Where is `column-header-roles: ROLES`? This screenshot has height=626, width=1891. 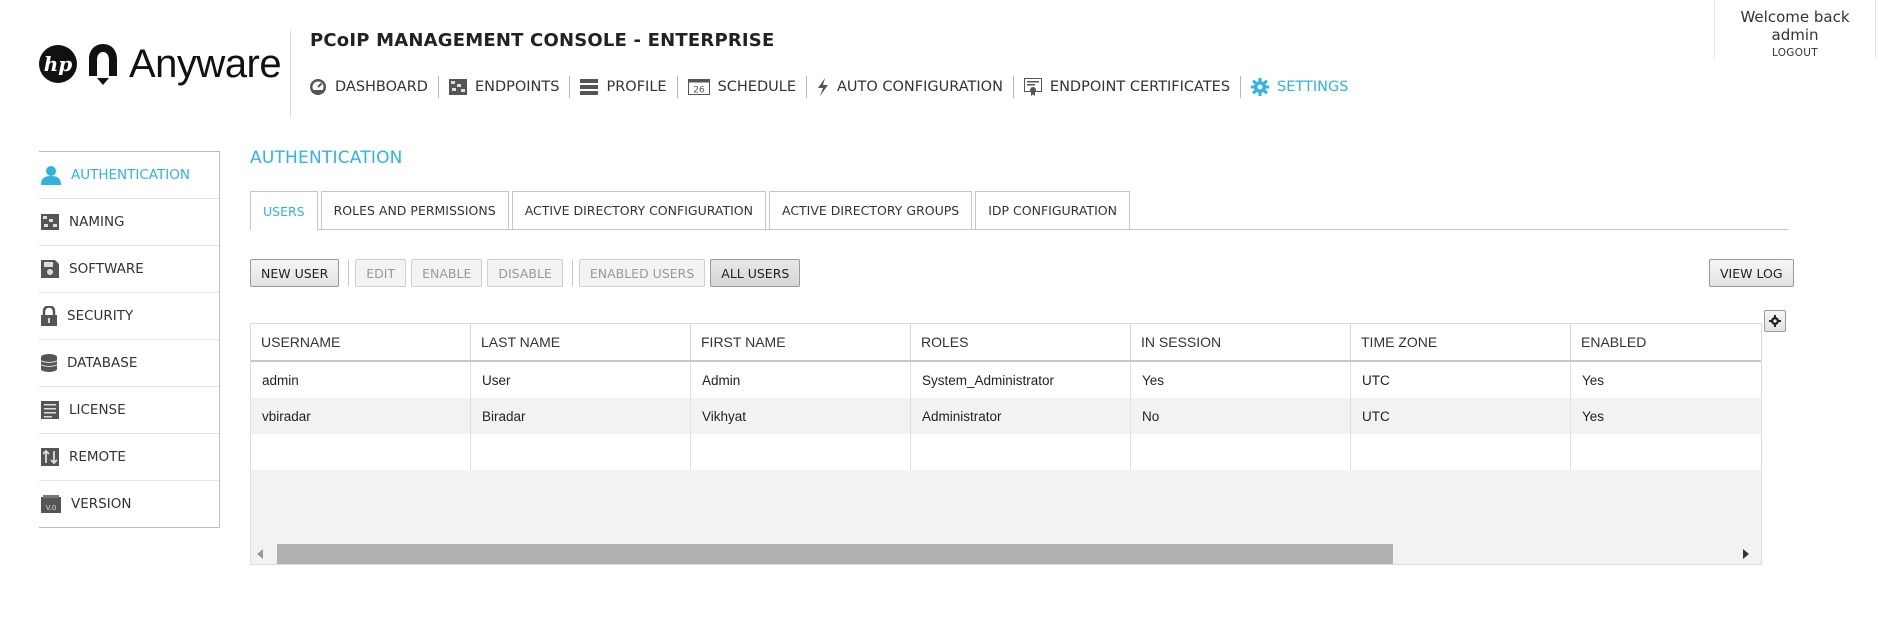 column-header-roles: ROLES is located at coordinates (1021, 342).